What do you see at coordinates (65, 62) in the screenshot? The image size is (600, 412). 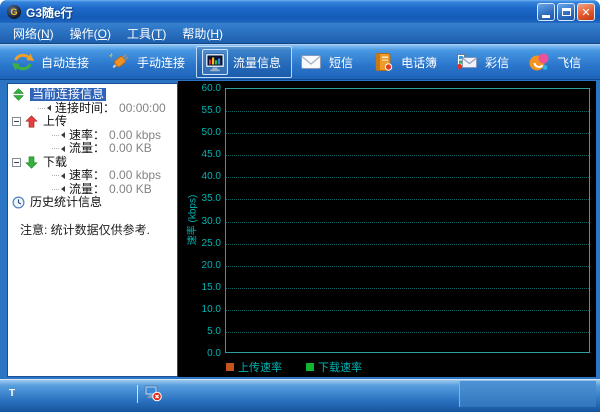 I see `toolbar-button-label: 自动连接` at bounding box center [65, 62].